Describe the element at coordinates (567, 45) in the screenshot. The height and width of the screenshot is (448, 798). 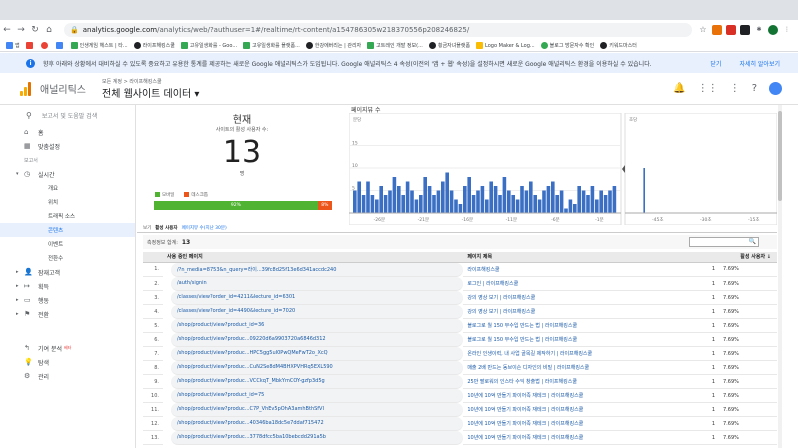
I see `bookmark-item: 블로그 방문자수 확인` at that location.